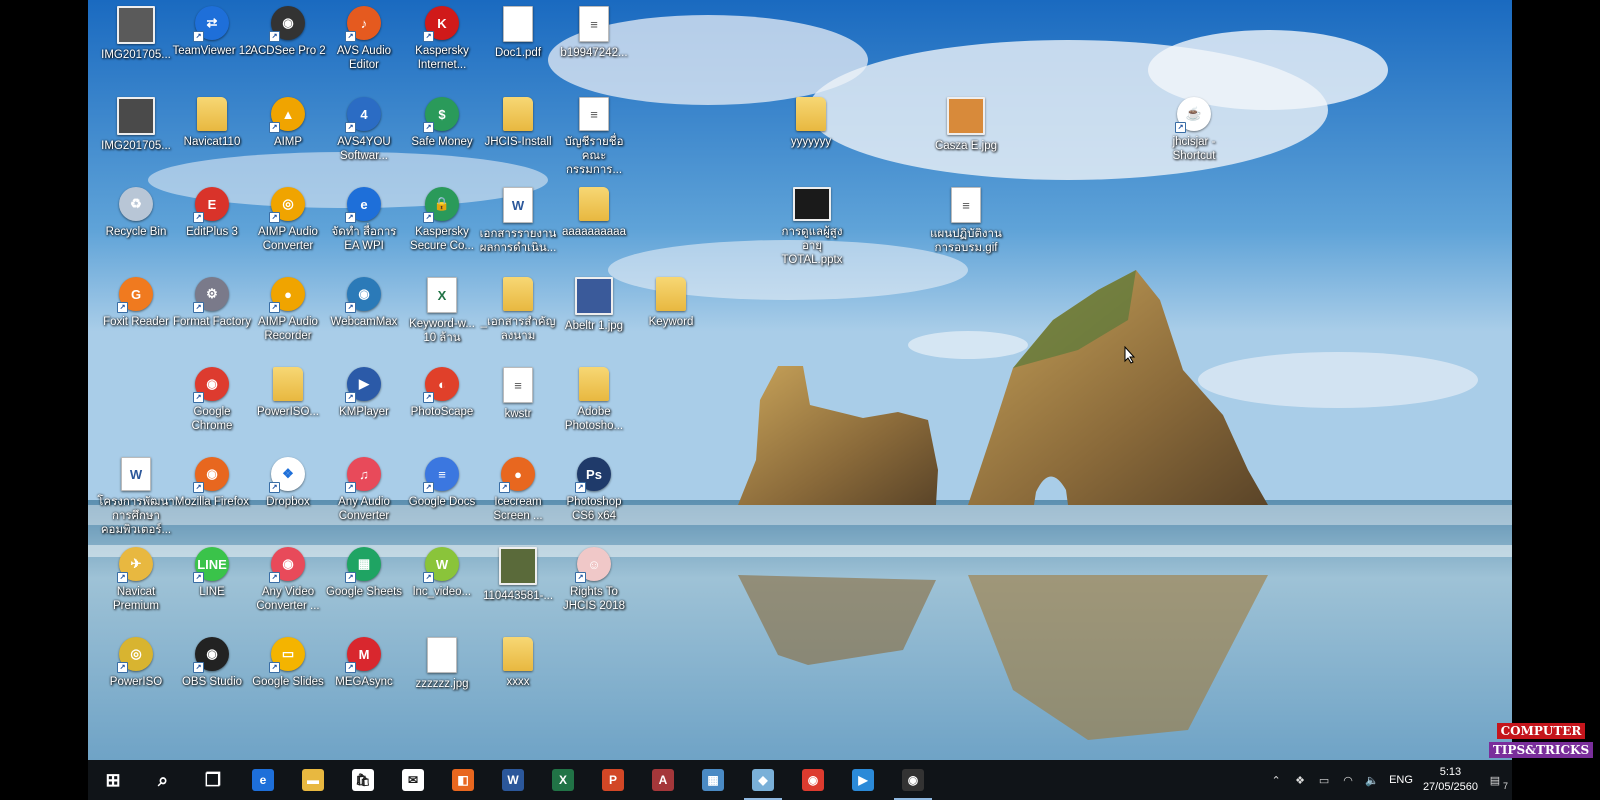 The height and width of the screenshot is (800, 1600). What do you see at coordinates (212, 43) in the screenshot?
I see `icon-teamviewer: ⇄ ↗ TeamViewer 12` at bounding box center [212, 43].